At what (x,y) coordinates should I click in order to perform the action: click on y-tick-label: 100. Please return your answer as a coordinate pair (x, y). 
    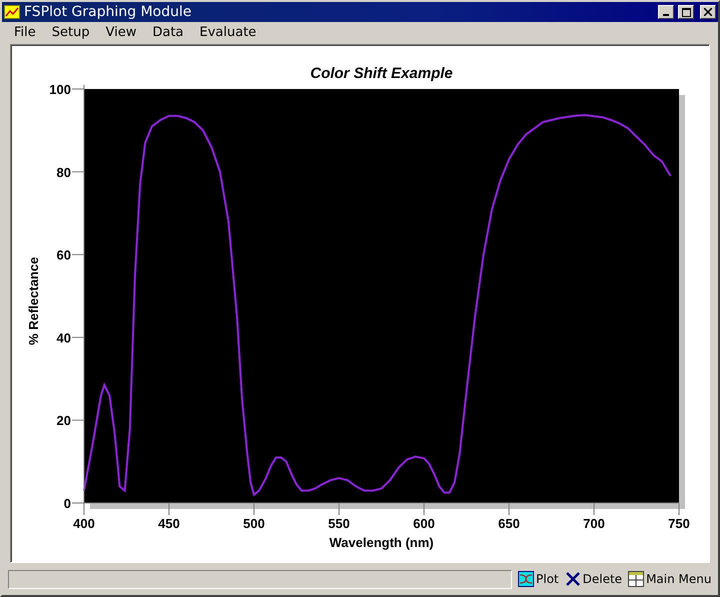
    Looking at the image, I should click on (60, 89).